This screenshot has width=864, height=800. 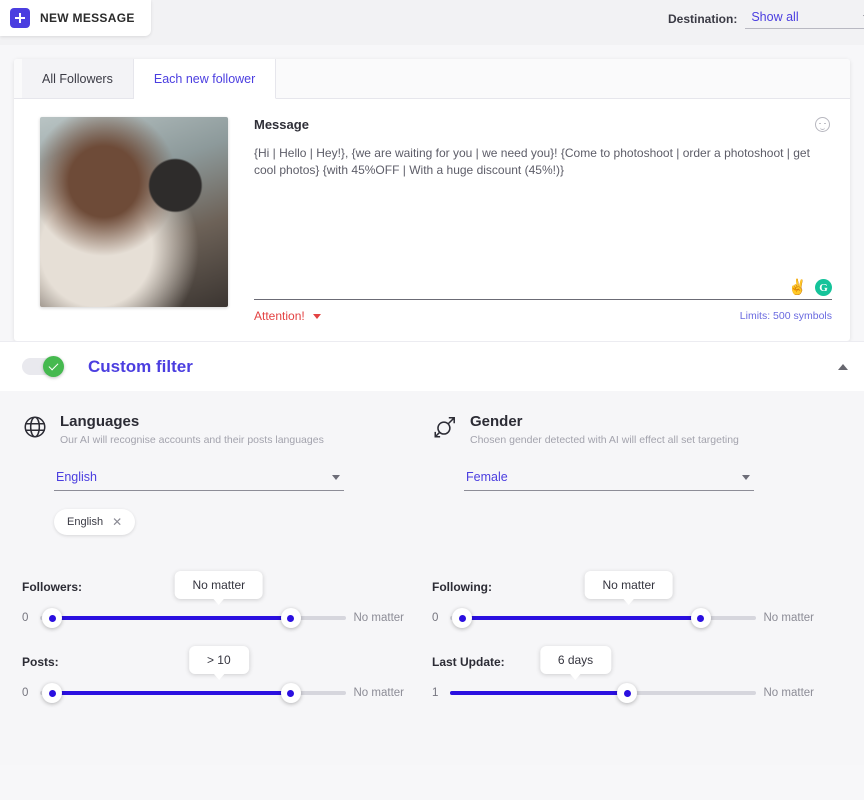 What do you see at coordinates (627, 693) in the screenshot?
I see `slider-handle` at bounding box center [627, 693].